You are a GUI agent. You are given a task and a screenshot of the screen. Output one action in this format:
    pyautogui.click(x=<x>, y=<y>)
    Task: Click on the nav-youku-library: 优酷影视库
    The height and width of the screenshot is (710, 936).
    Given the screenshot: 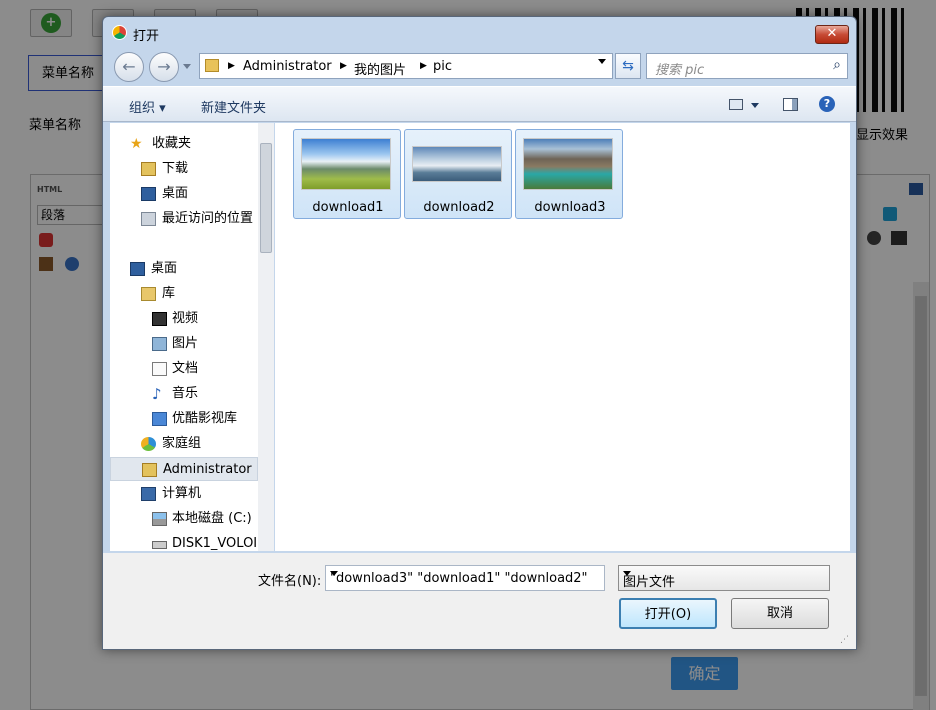 What is the action you would take?
    pyautogui.click(x=184, y=419)
    